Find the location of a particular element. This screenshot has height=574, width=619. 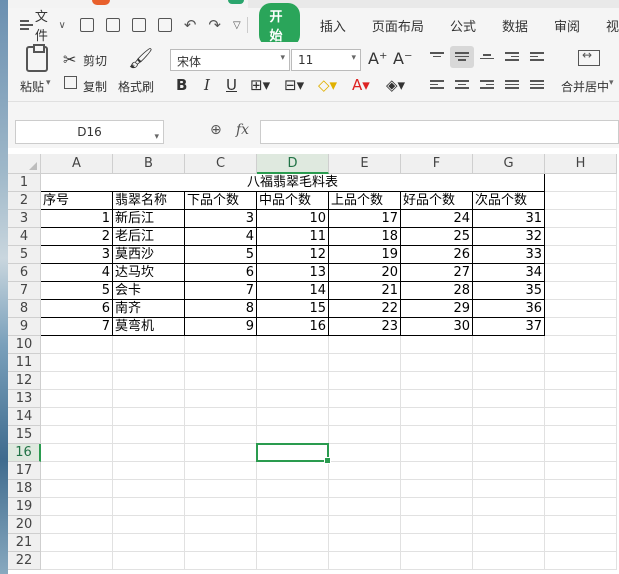

tab-review: 审阅 is located at coordinates (567, 25).